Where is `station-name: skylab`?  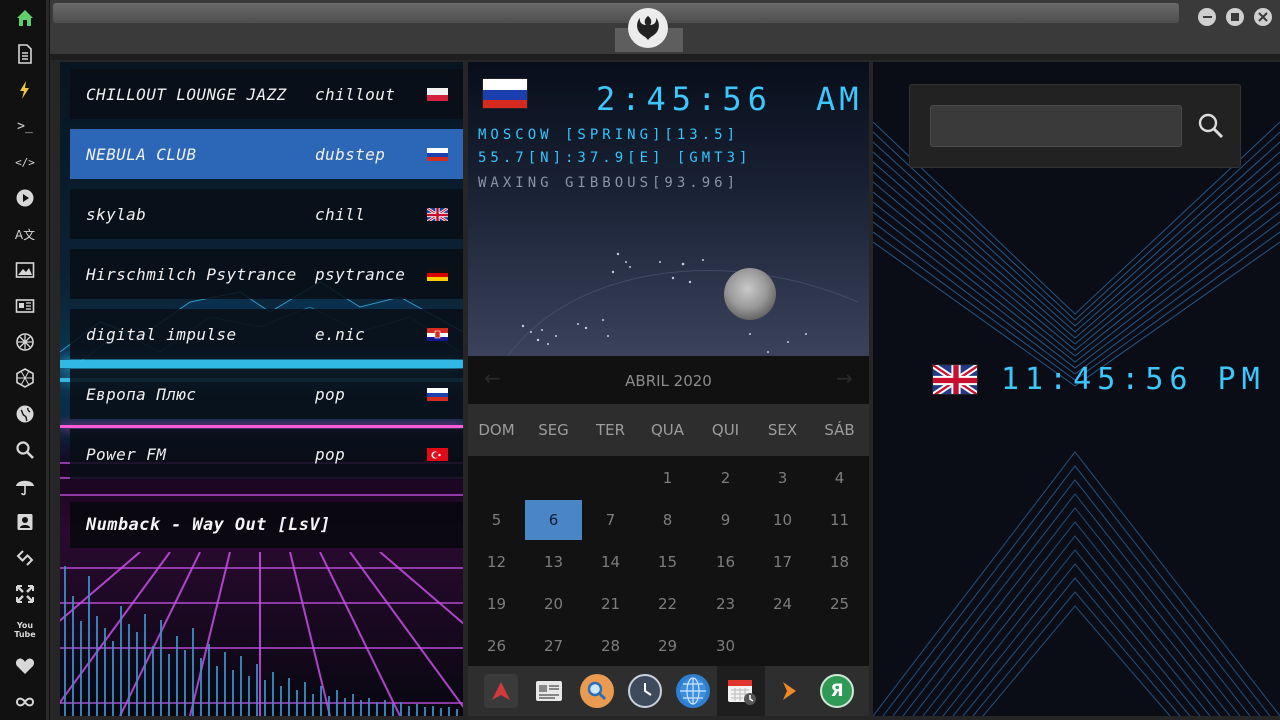
station-name: skylab is located at coordinates (116, 214).